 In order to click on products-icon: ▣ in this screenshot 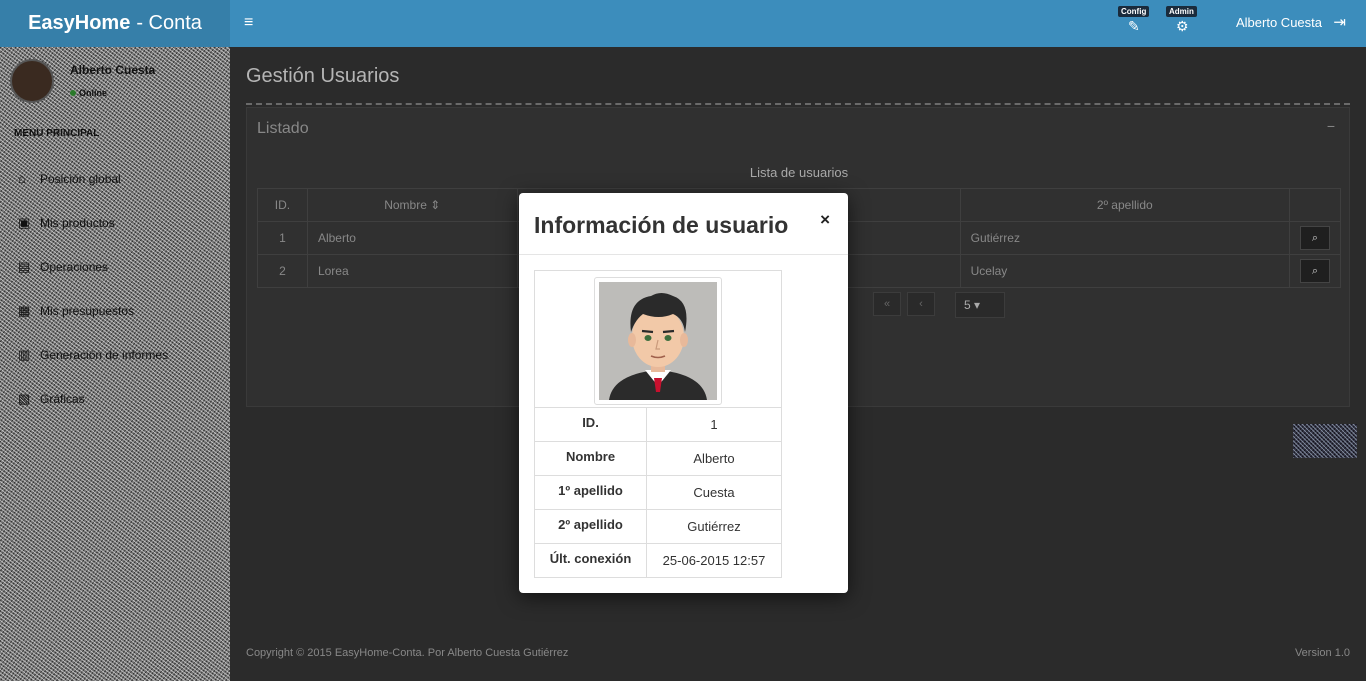, I will do `click(24, 222)`.